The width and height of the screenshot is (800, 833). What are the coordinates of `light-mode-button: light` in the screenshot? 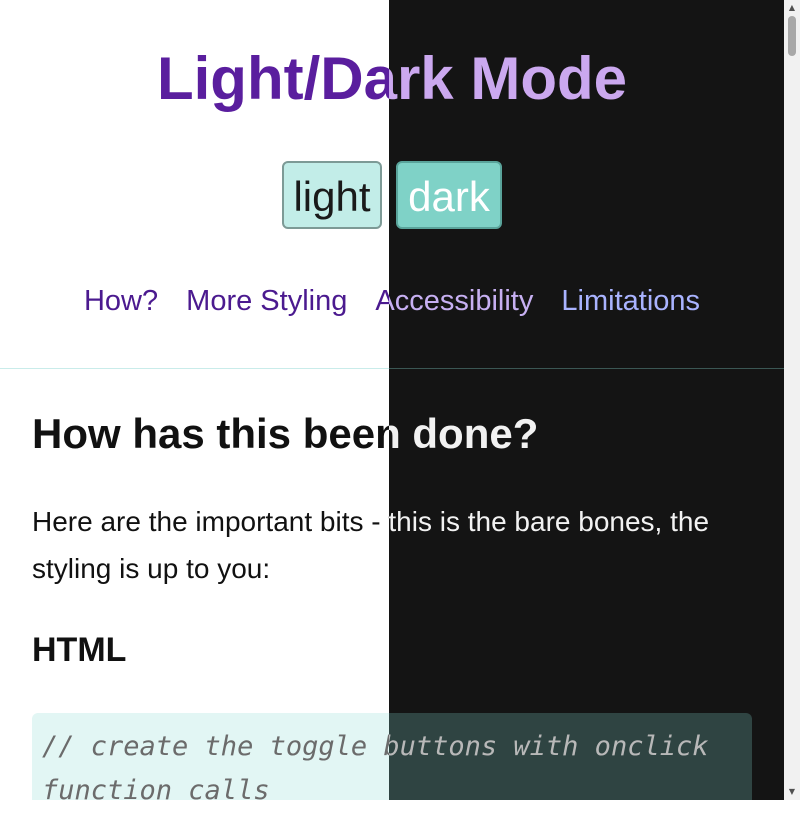 It's located at (332, 195).